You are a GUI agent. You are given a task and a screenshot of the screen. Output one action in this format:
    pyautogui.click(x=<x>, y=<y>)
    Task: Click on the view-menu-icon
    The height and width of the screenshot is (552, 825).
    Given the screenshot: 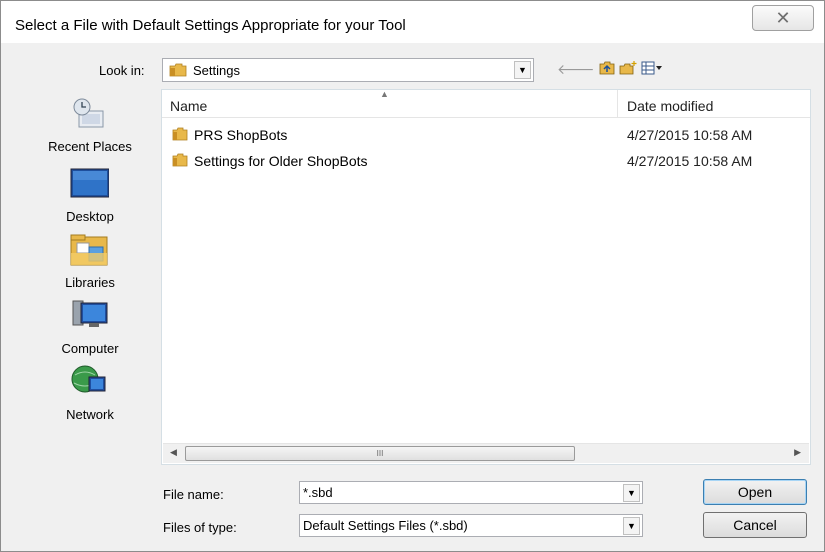 What is the action you would take?
    pyautogui.click(x=652, y=69)
    